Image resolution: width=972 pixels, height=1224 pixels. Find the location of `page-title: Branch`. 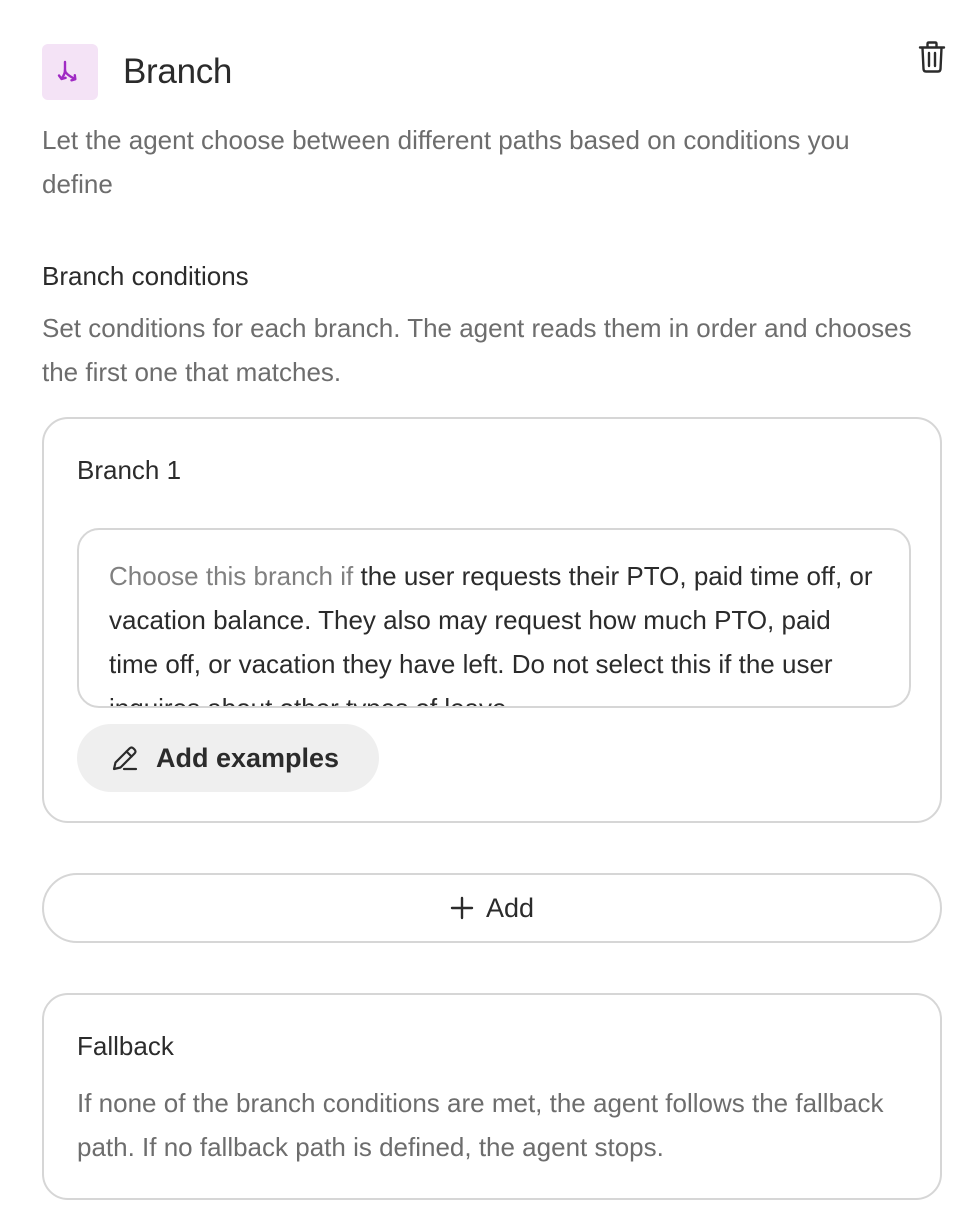

page-title: Branch is located at coordinates (178, 71).